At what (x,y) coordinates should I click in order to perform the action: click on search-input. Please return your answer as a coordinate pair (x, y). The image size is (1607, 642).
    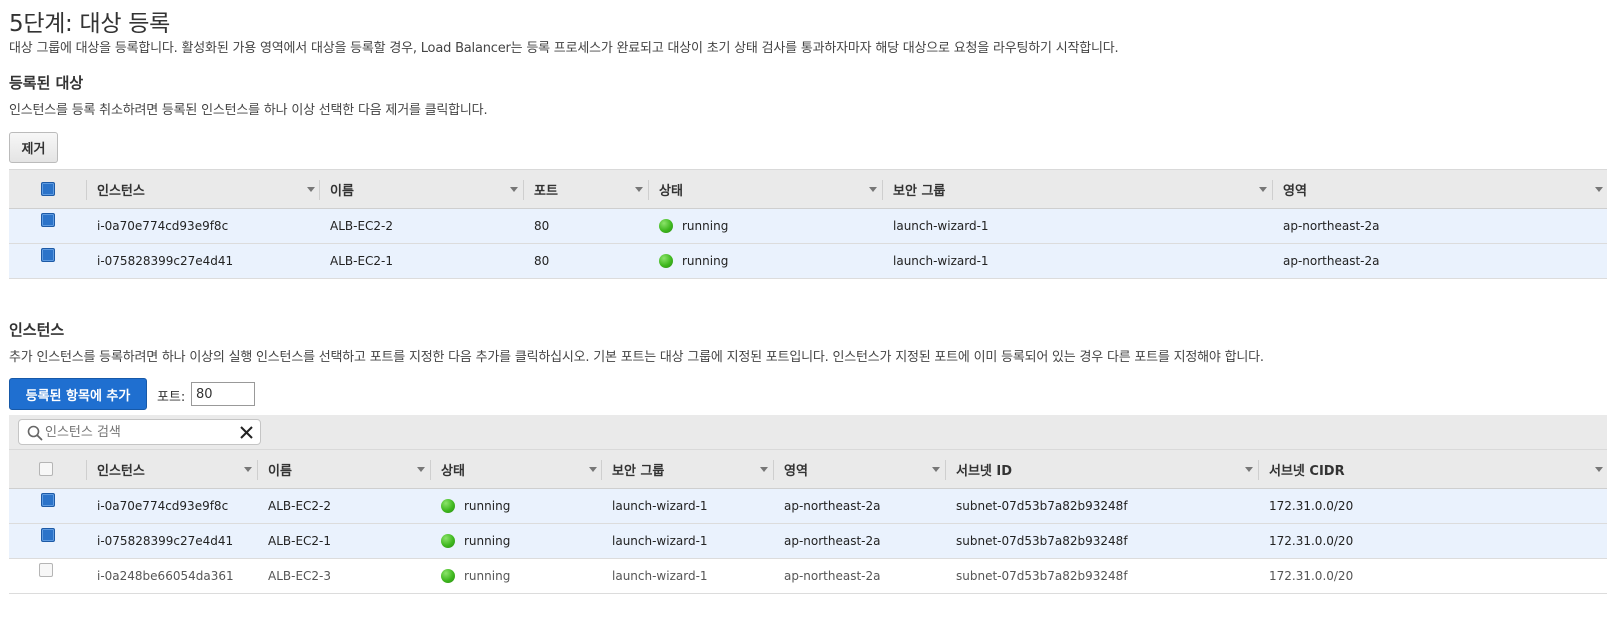
    Looking at the image, I should click on (140, 432).